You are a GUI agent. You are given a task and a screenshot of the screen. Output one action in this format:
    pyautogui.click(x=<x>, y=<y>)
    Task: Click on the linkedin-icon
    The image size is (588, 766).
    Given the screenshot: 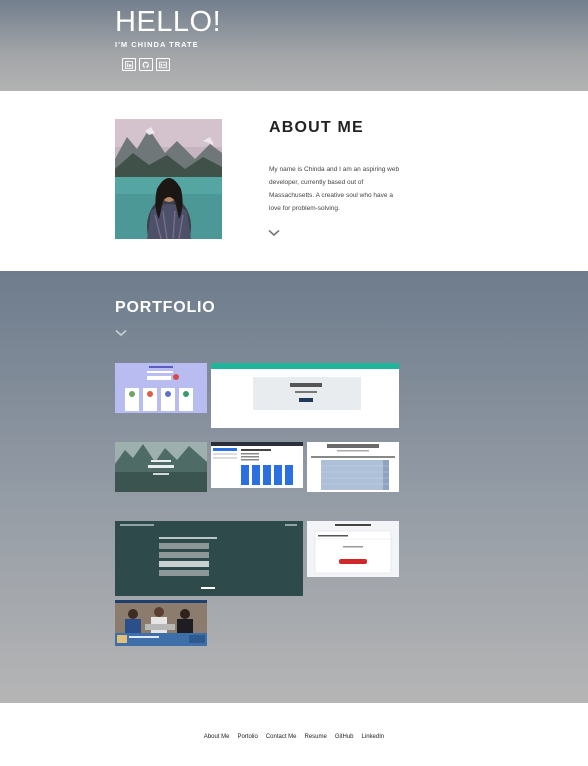 What is the action you would take?
    pyautogui.click(x=129, y=64)
    